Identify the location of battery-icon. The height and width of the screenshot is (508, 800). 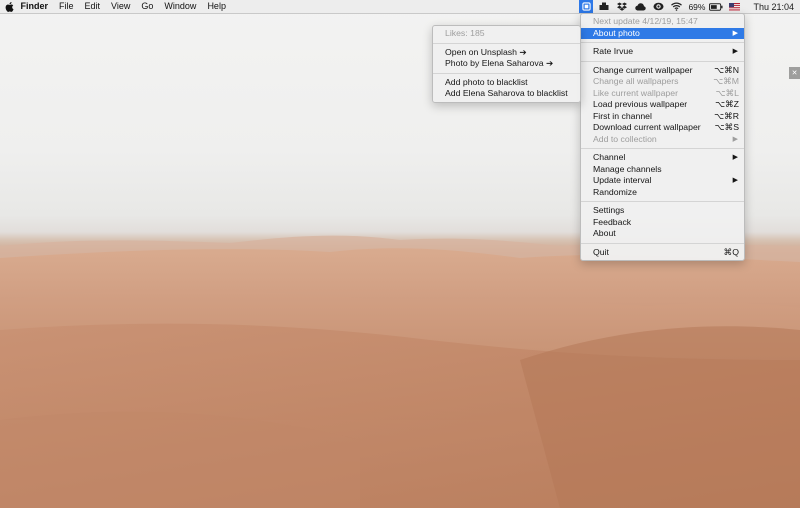
(716, 6).